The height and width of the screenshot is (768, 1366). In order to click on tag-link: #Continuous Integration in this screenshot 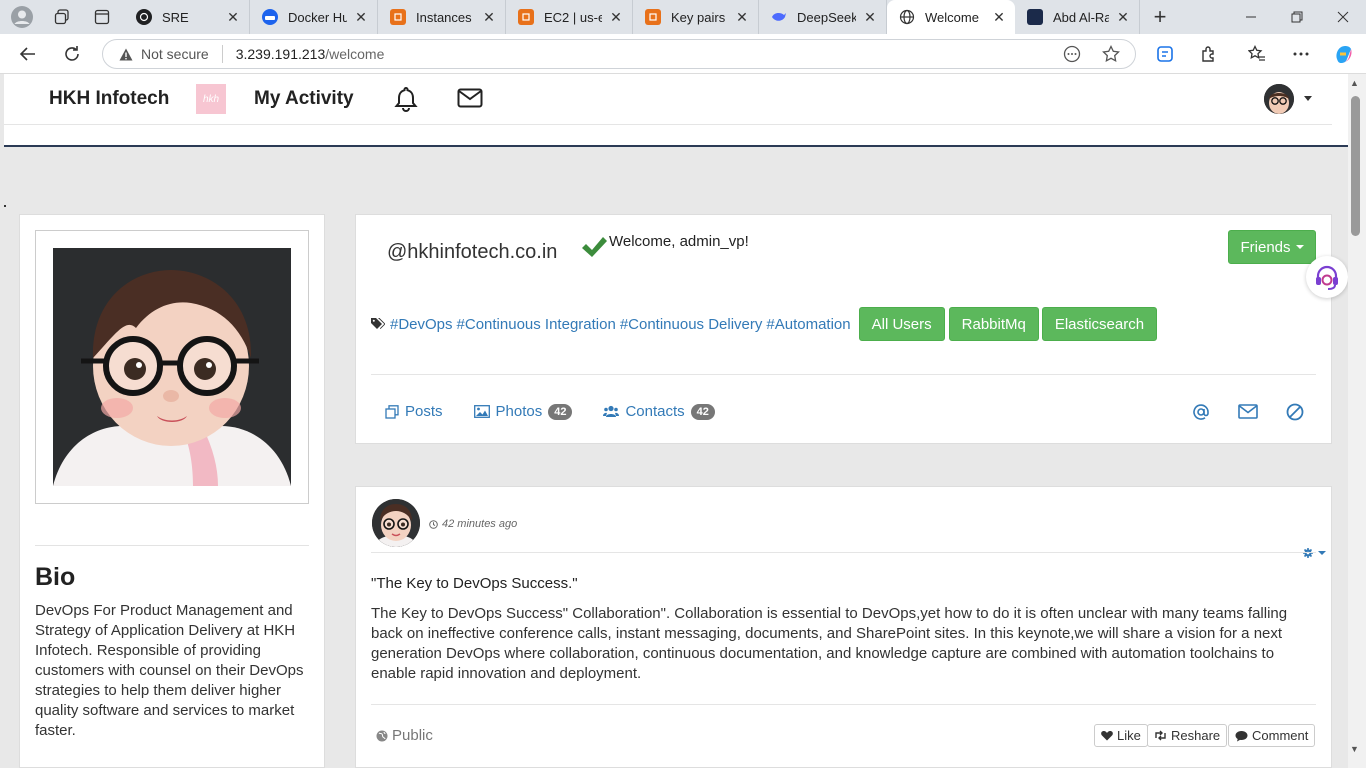, I will do `click(536, 324)`.